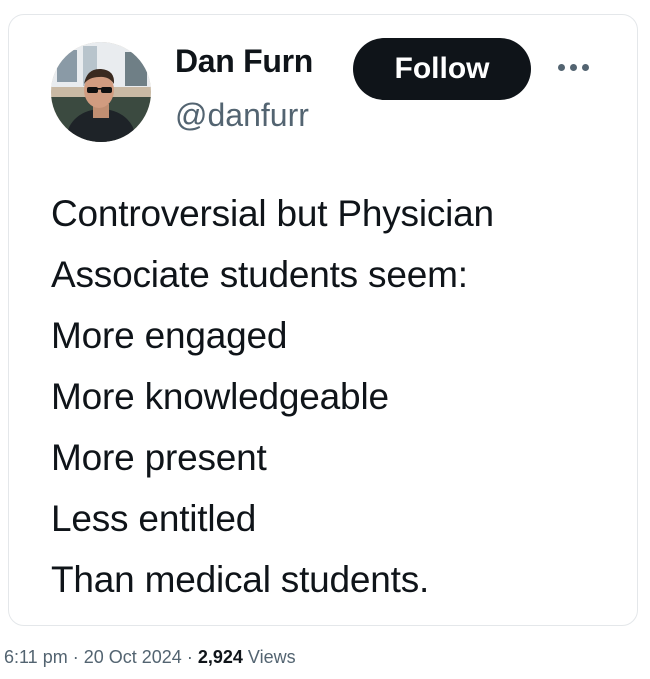  What do you see at coordinates (36, 657) in the screenshot?
I see `tweet-time: 6:11 pm` at bounding box center [36, 657].